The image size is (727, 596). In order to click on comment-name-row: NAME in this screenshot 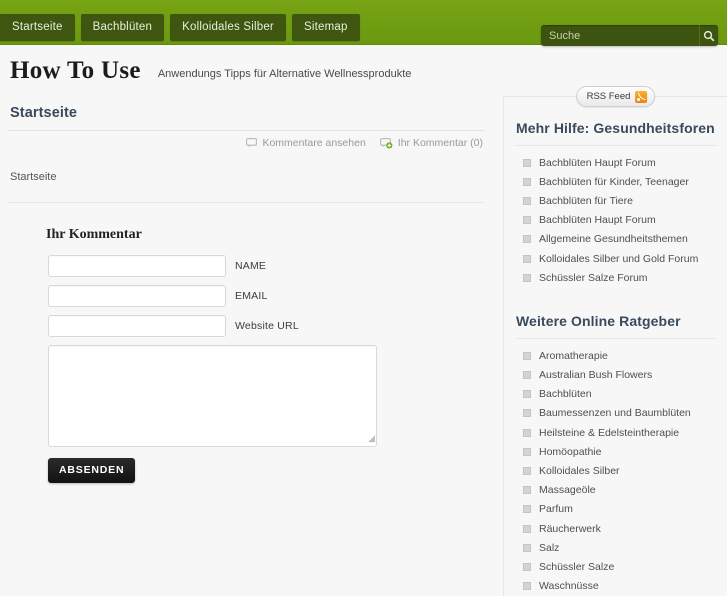, I will do `click(270, 266)`.